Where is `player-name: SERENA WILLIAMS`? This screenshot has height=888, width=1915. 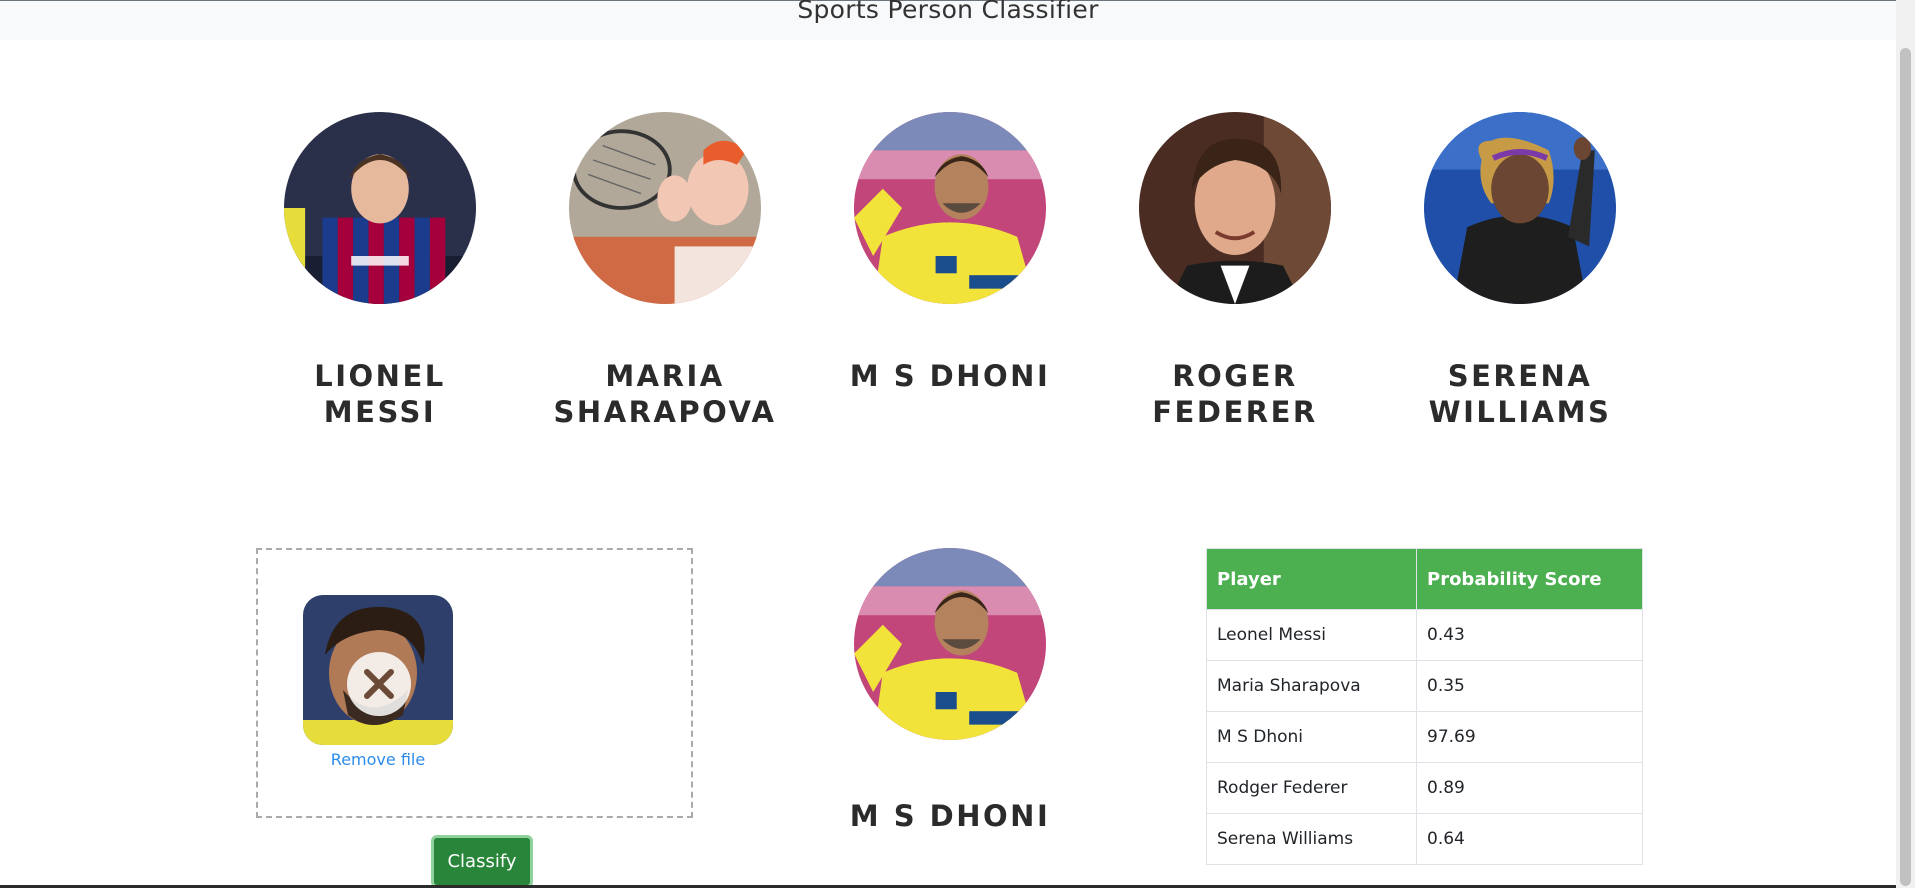 player-name: SERENA WILLIAMS is located at coordinates (1520, 394).